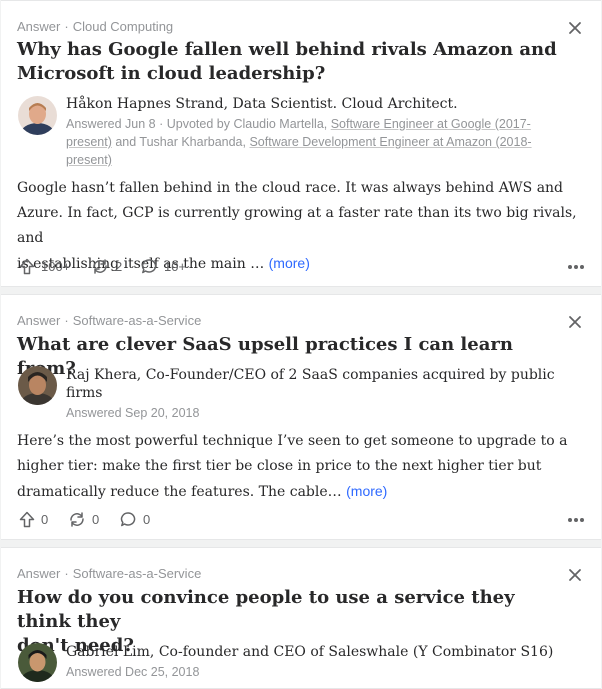 The image size is (602, 689). I want to click on action-bar: 100+ 2 10+, so click(301, 266).